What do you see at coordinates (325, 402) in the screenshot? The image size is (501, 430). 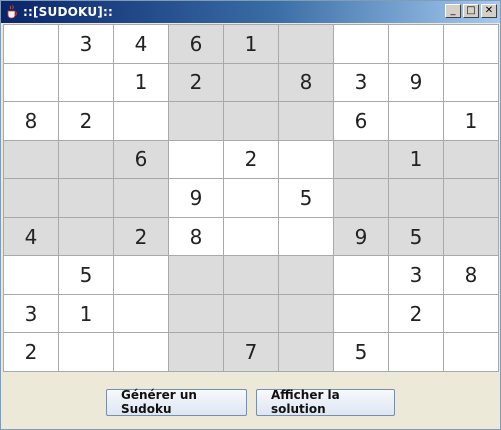 I see `show-solution-button: Afficher la solution` at bounding box center [325, 402].